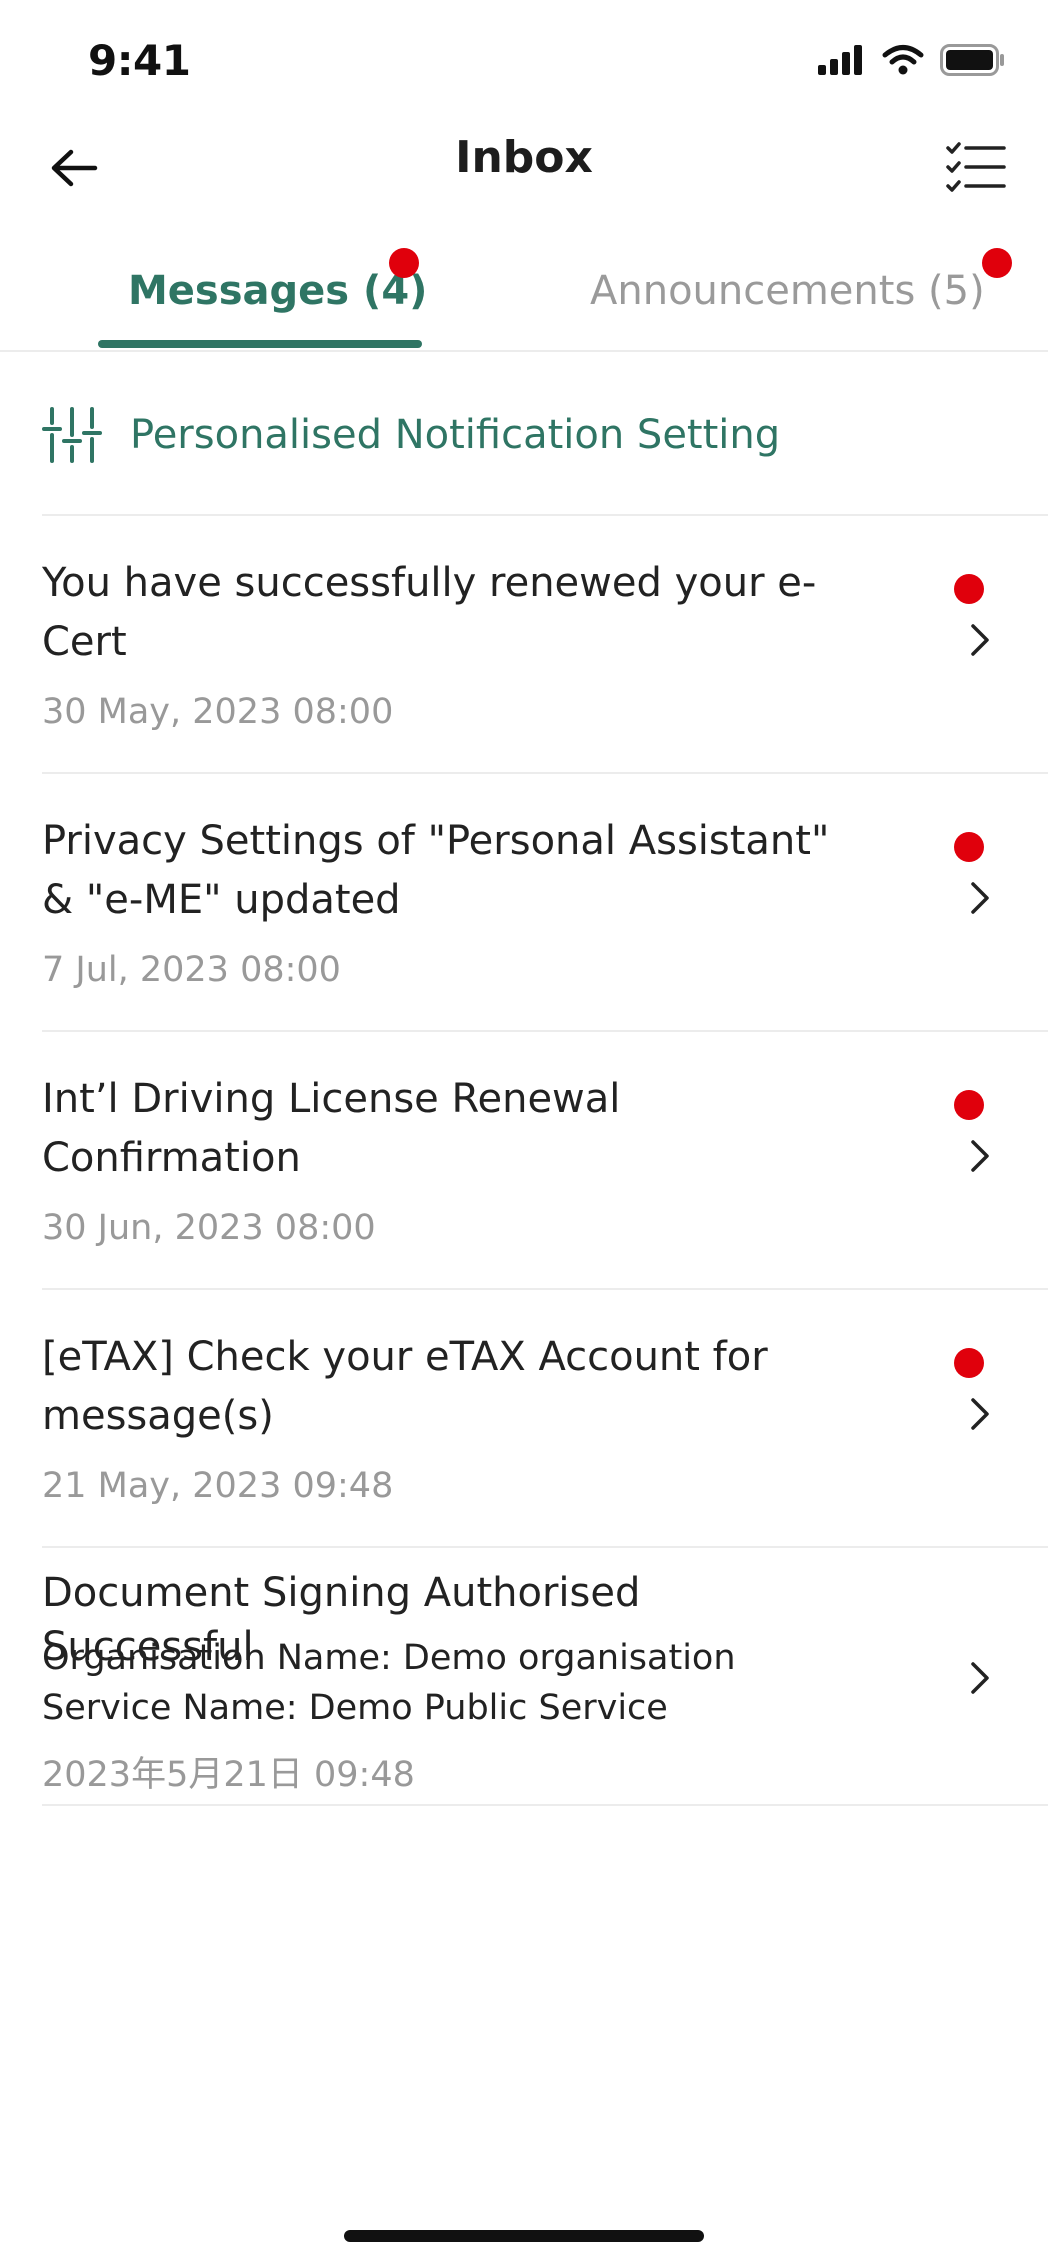 The image size is (1048, 2268). I want to click on tab-label: Announcements (5), so click(787, 291).